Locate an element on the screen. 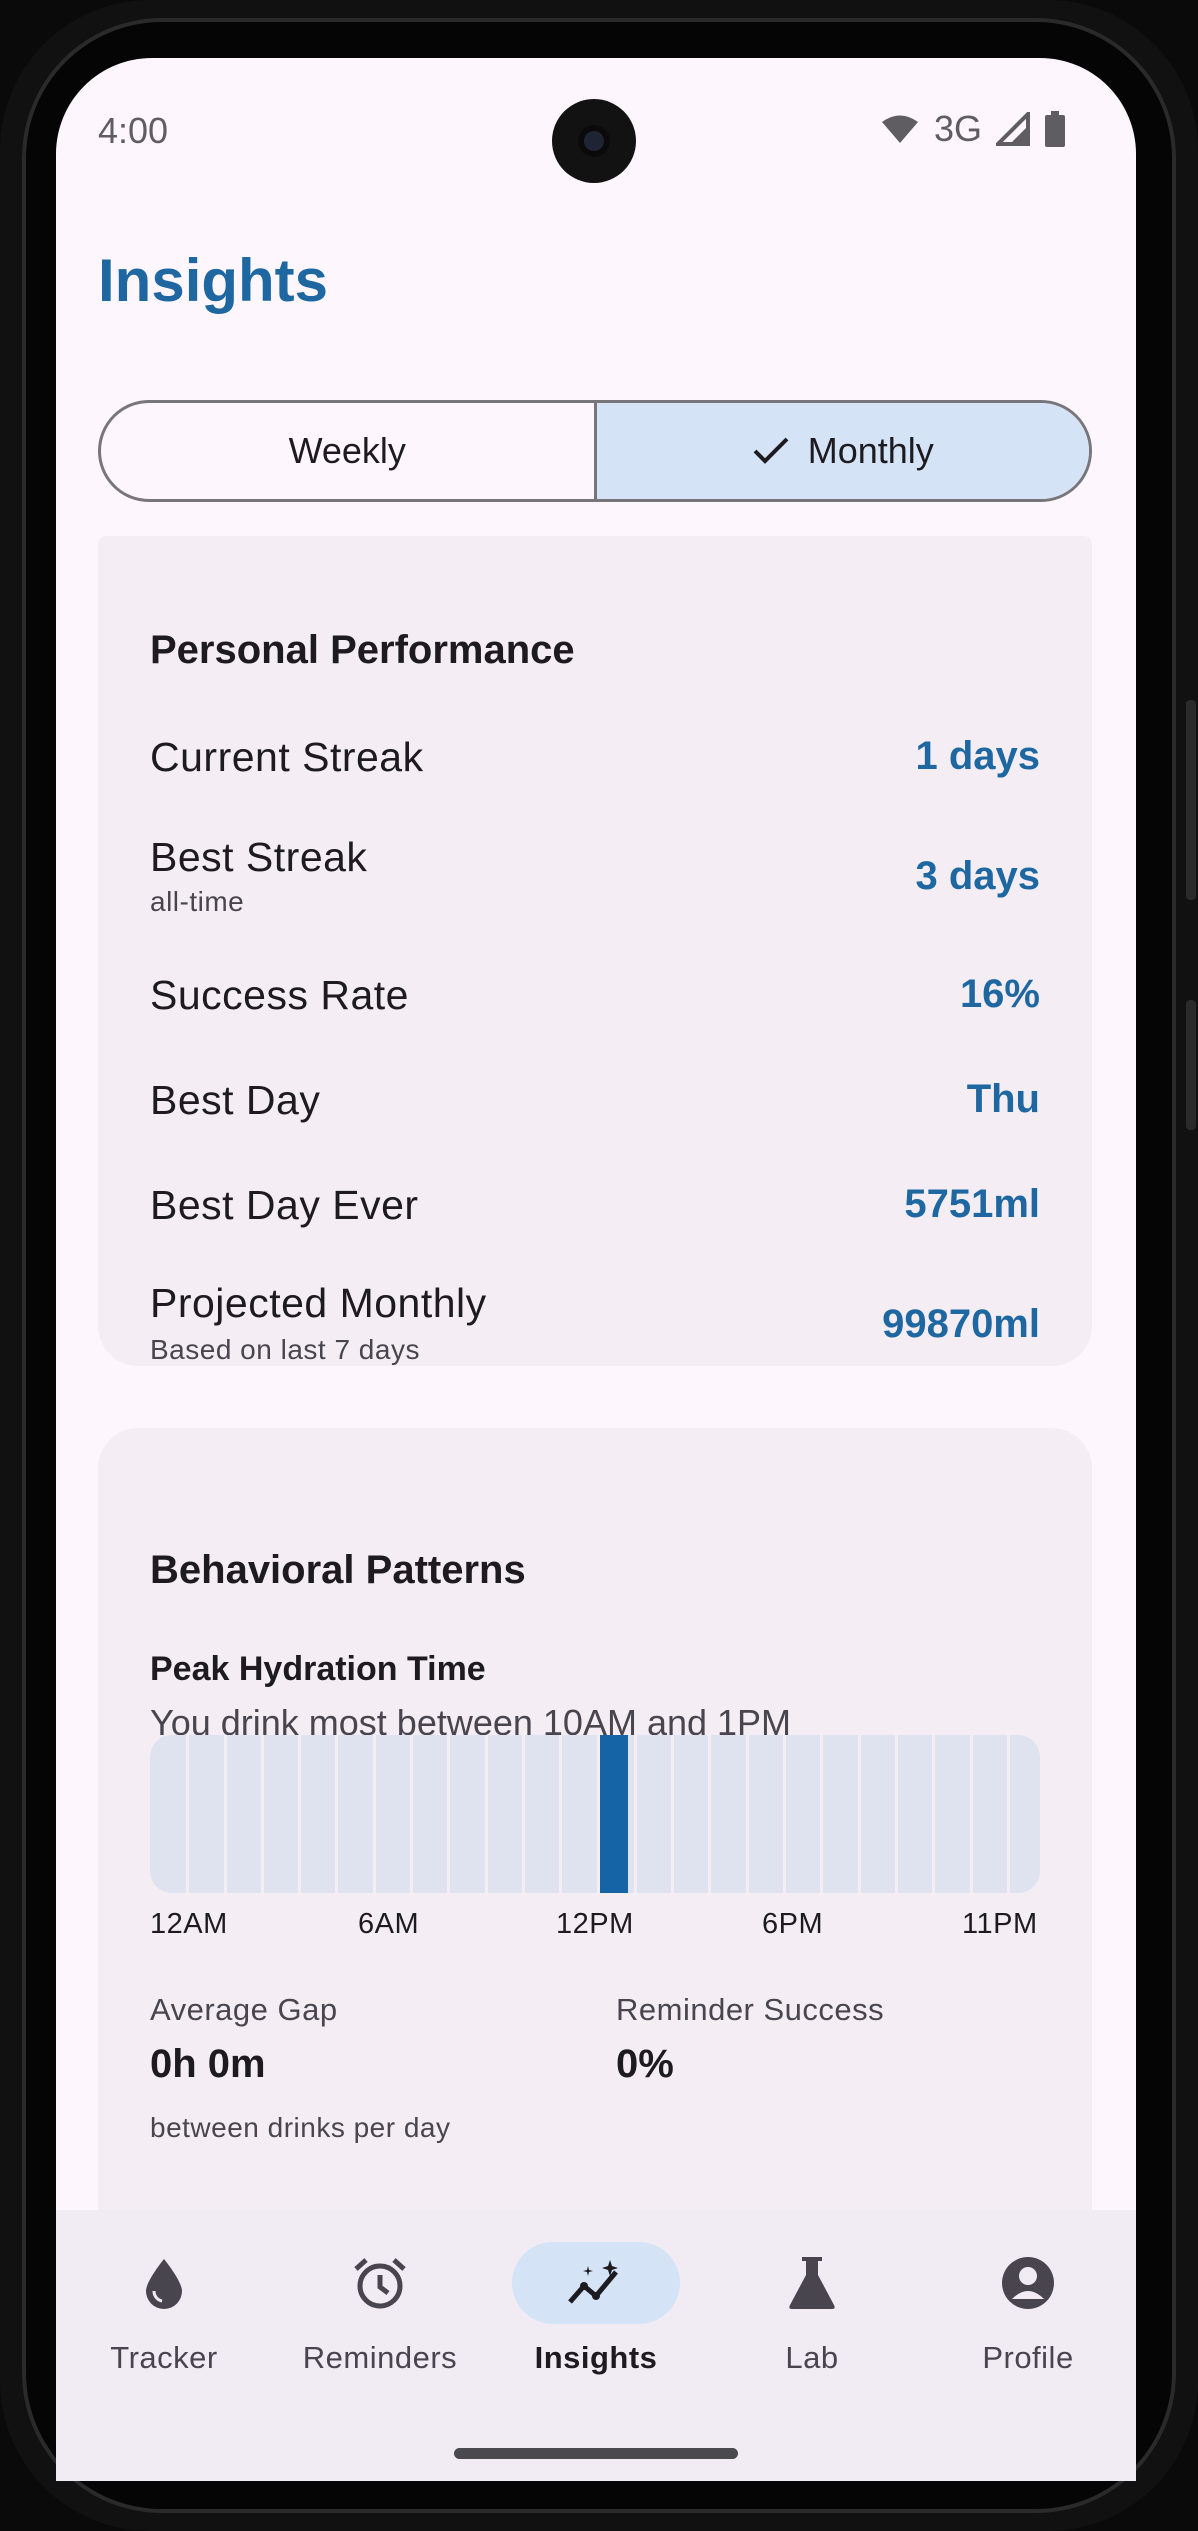  nav-insights: Insights is located at coordinates (596, 2345).